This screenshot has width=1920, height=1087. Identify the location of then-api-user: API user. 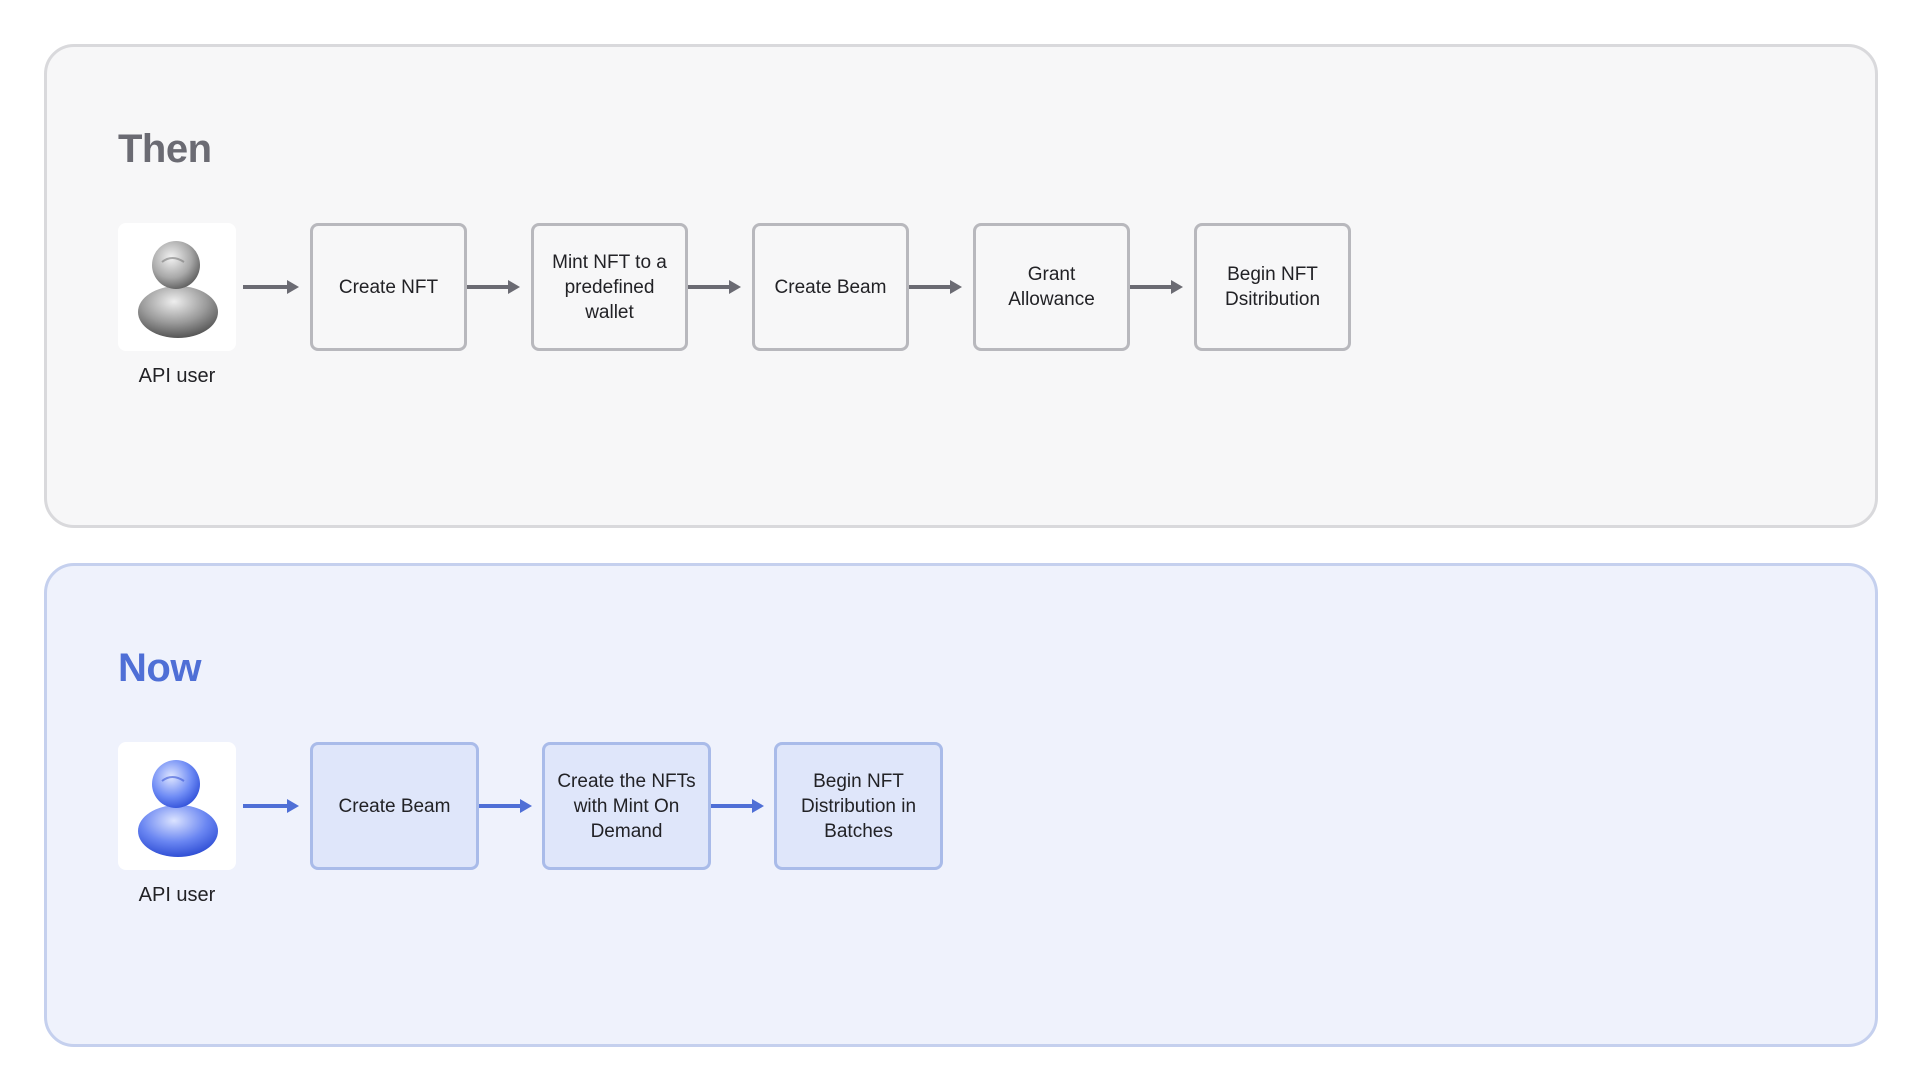
(177, 305).